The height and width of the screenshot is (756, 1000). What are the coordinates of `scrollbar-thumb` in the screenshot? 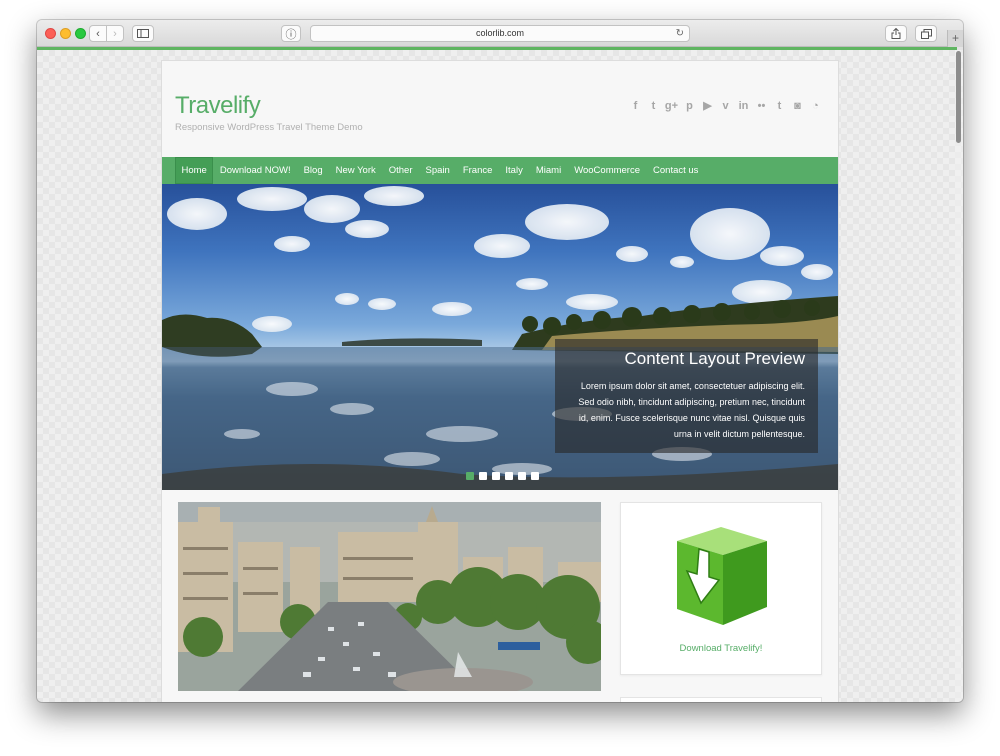 It's located at (958, 97).